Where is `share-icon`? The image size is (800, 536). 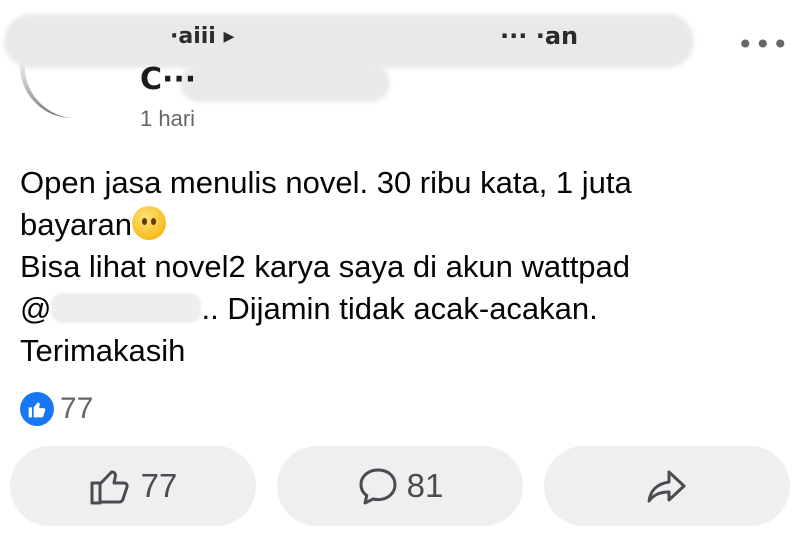
share-icon is located at coordinates (666, 486).